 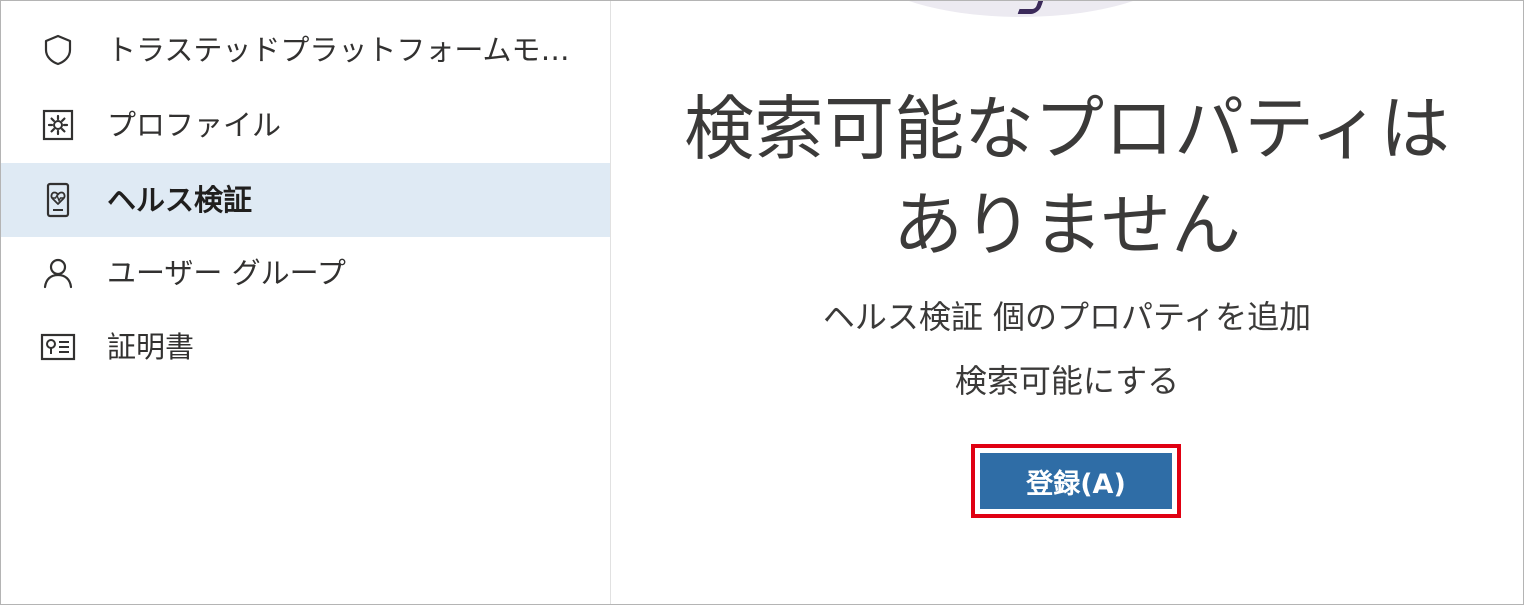 I want to click on sidebar-item-label: ユーザー グループ, so click(x=226, y=273).